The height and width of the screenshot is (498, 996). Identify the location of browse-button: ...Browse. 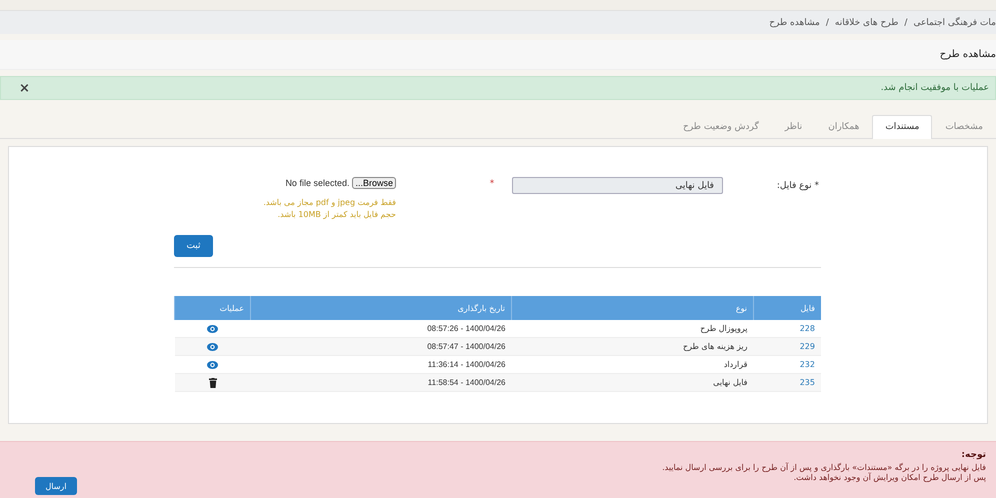
(374, 183).